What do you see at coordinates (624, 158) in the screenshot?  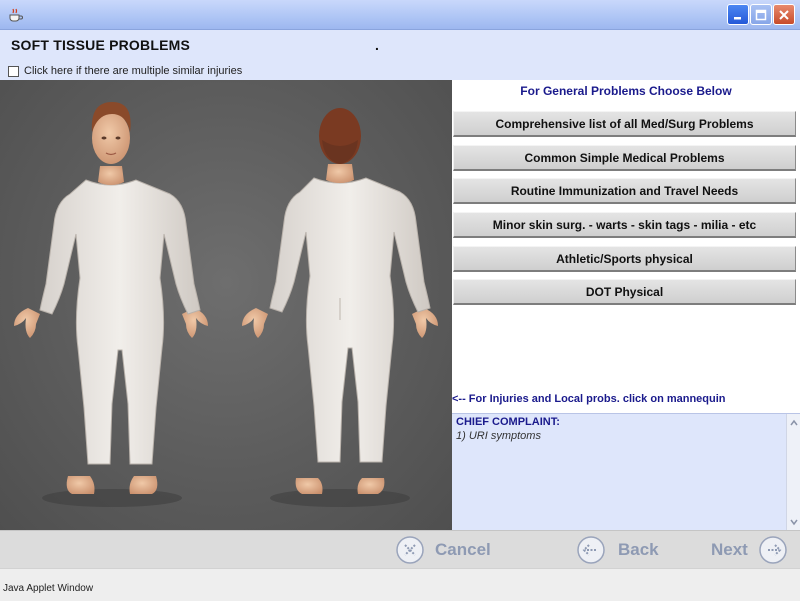 I see `common-simple-problems-button: Common Simple Medical Problems` at bounding box center [624, 158].